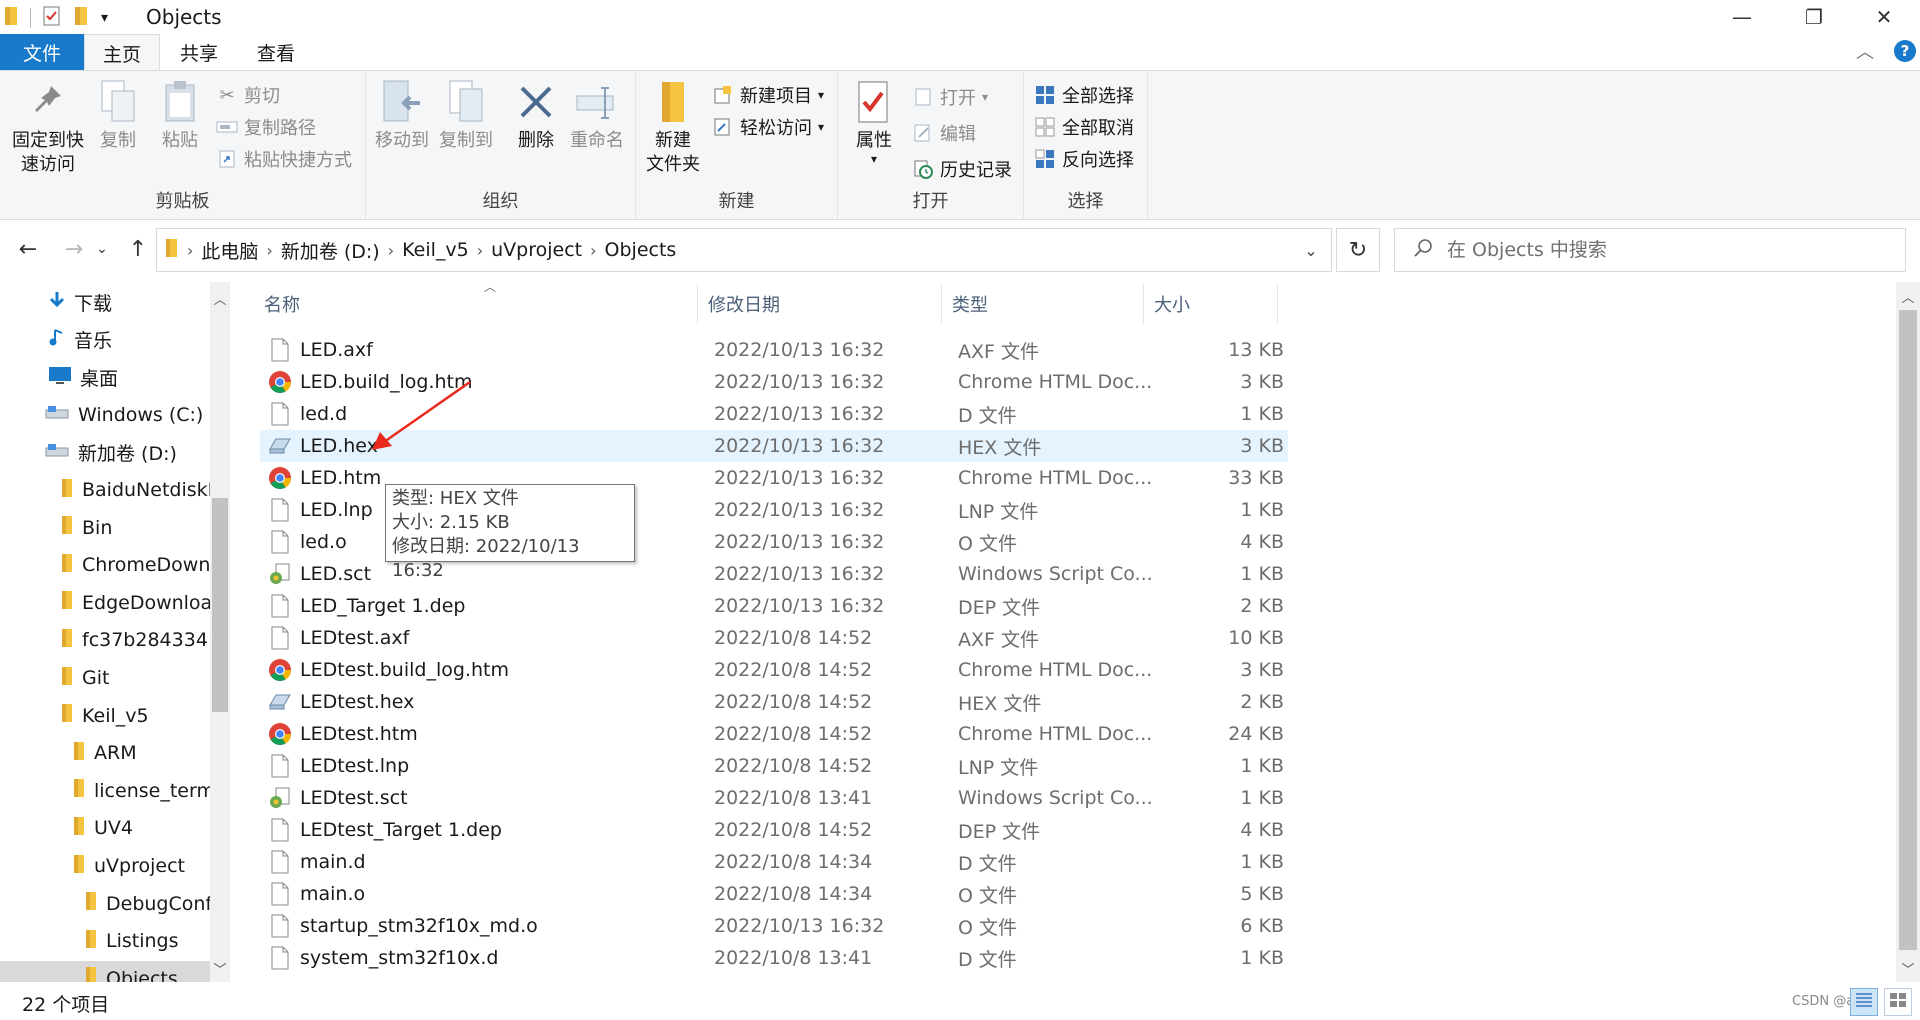 The width and height of the screenshot is (1920, 1020). Describe the element at coordinates (105, 716) in the screenshot. I see `nav-item: Keil_v5` at that location.